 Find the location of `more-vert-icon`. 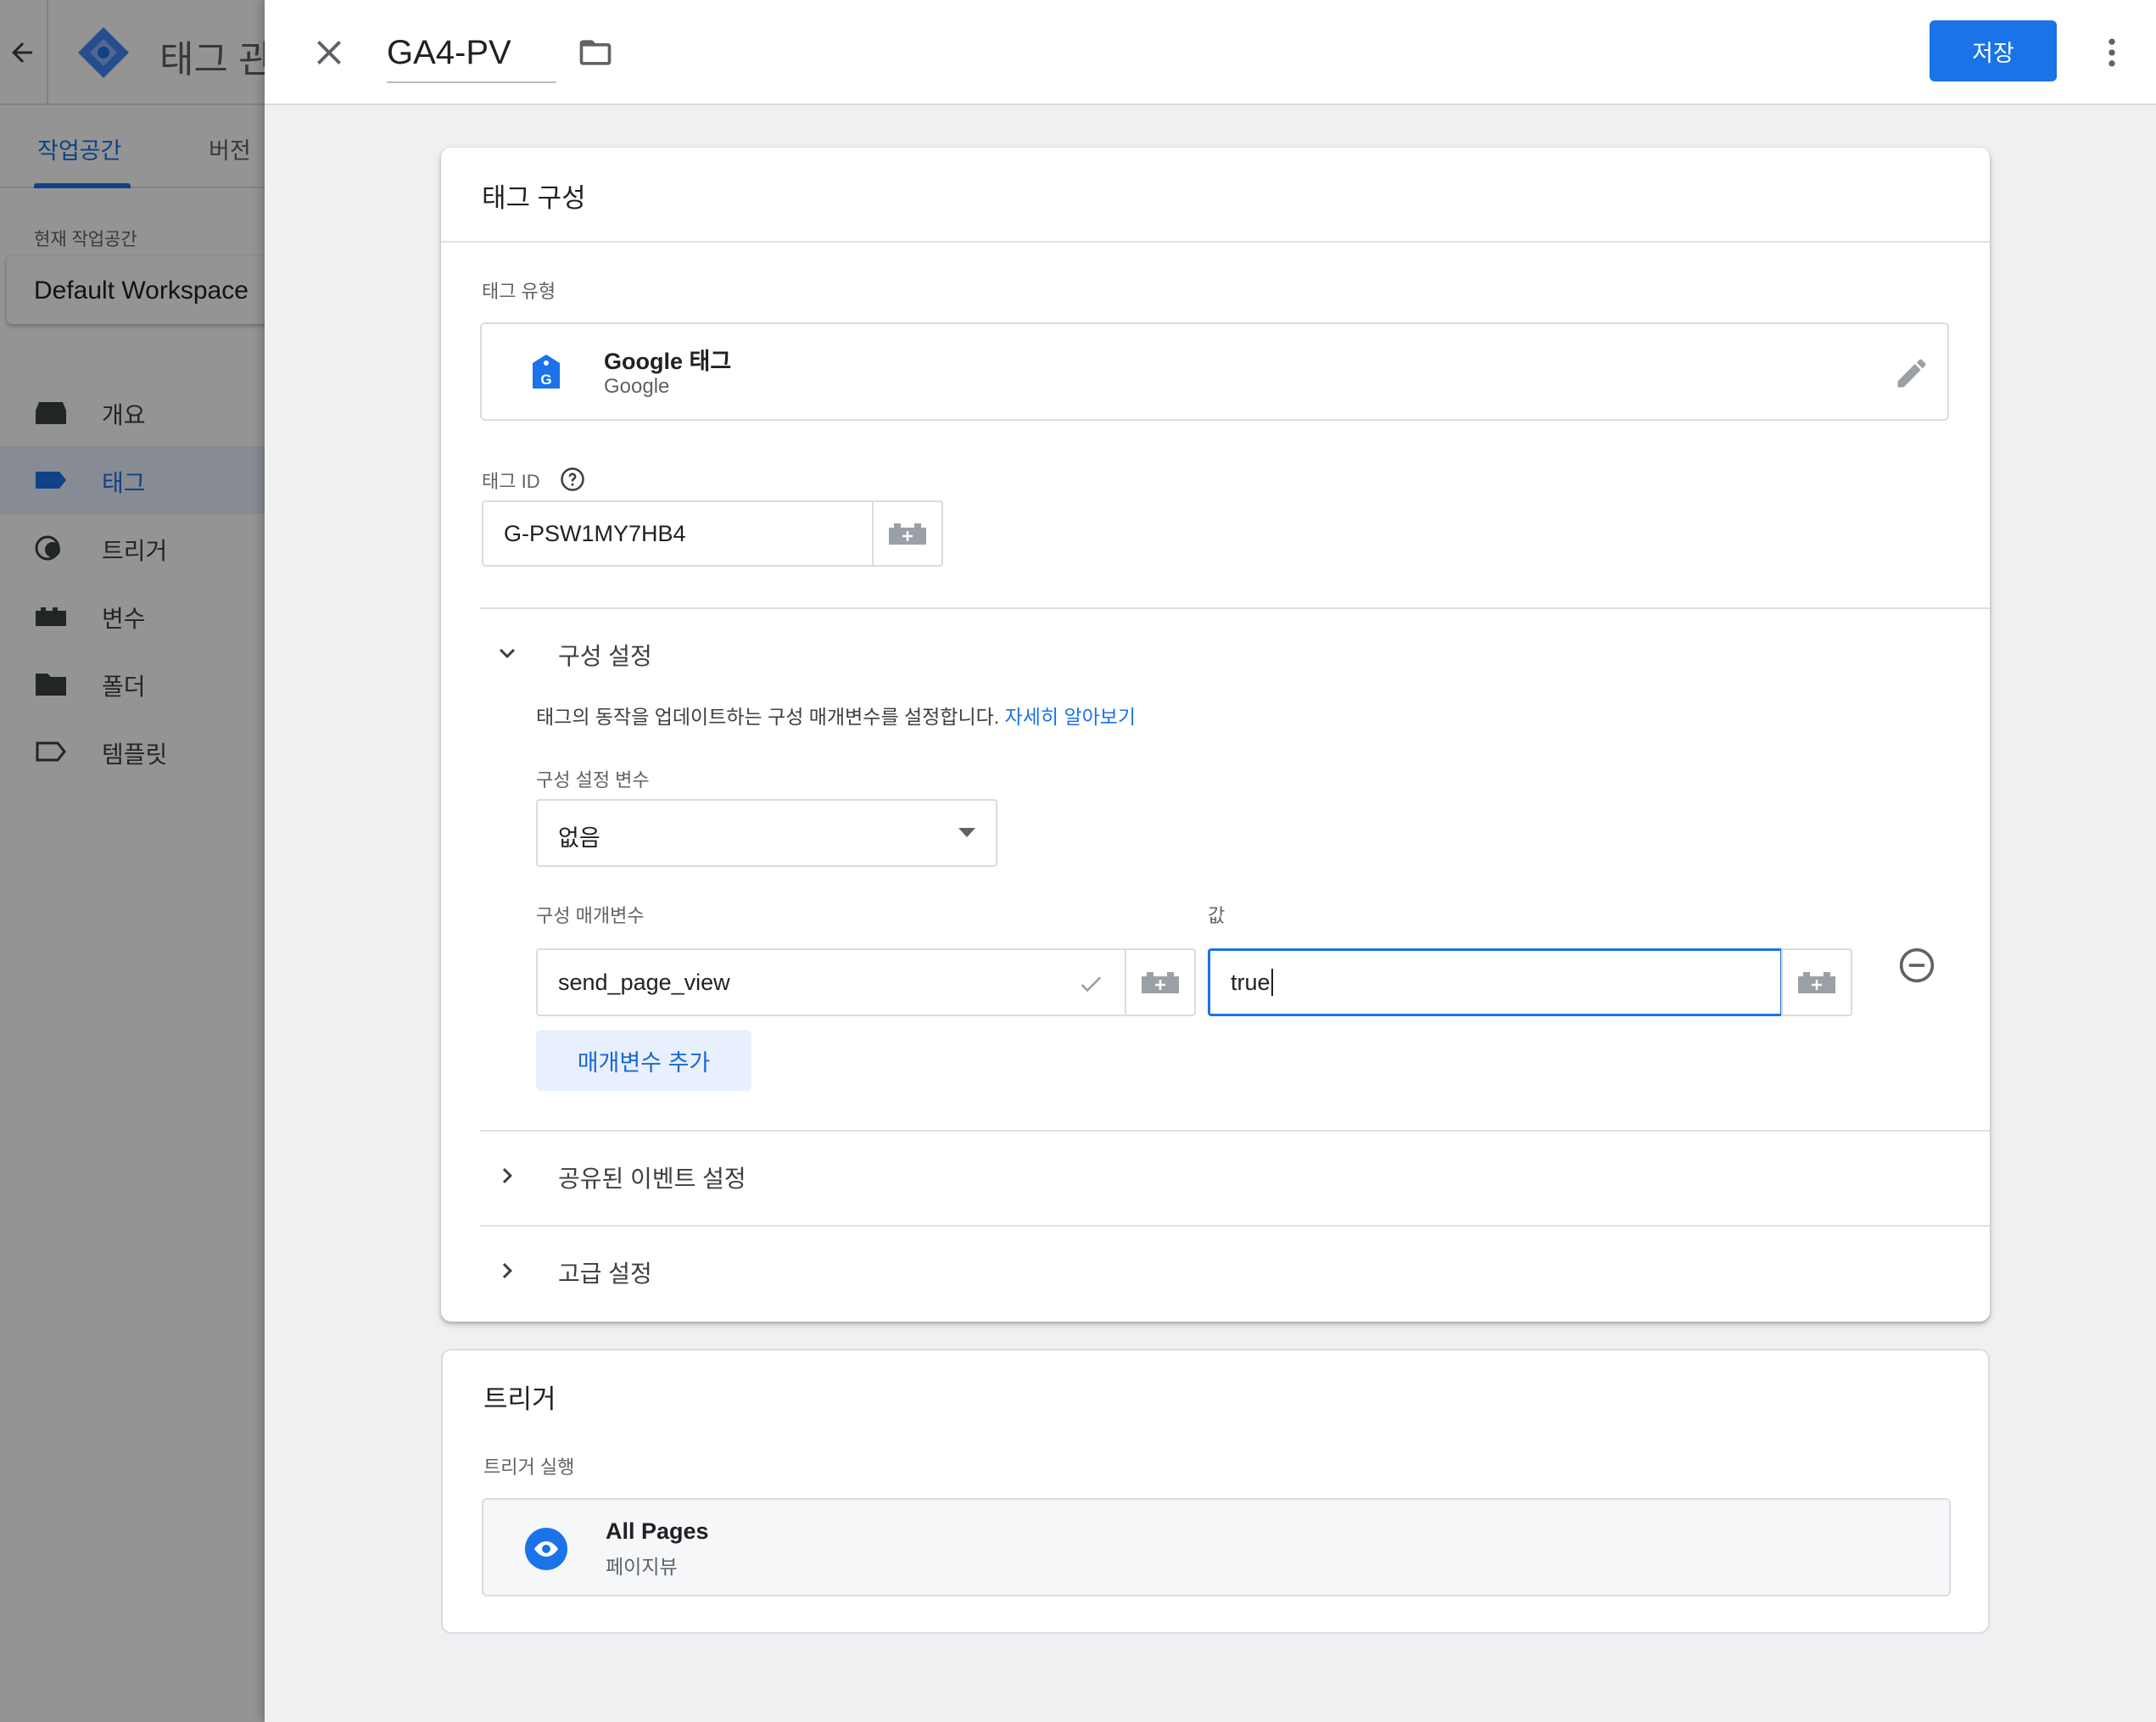

more-vert-icon is located at coordinates (2112, 53).